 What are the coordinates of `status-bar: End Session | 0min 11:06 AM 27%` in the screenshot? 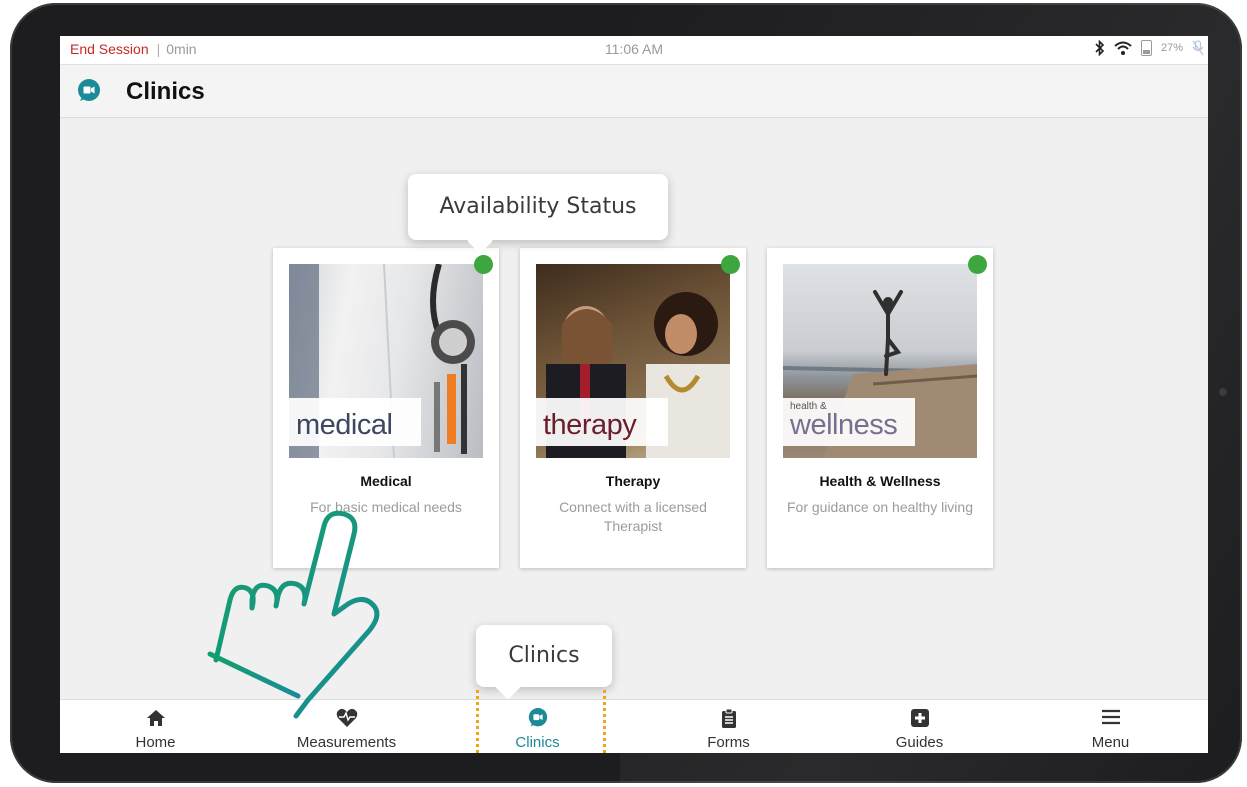 It's located at (634, 50).